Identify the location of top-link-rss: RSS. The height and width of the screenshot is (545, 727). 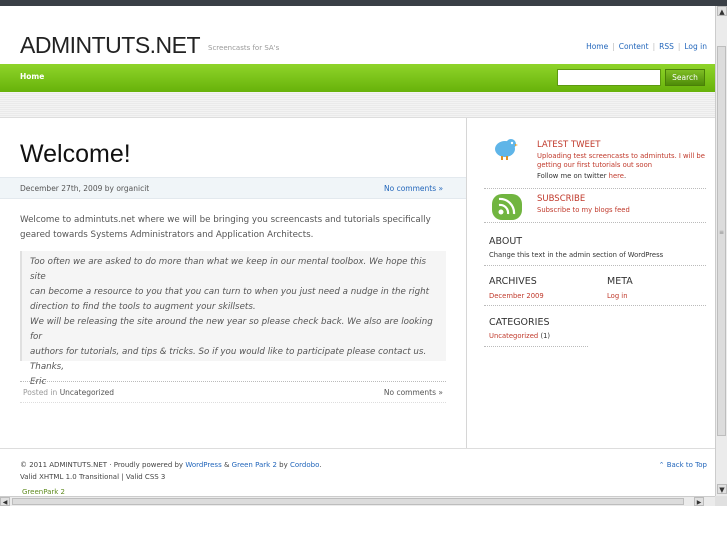
(666, 46).